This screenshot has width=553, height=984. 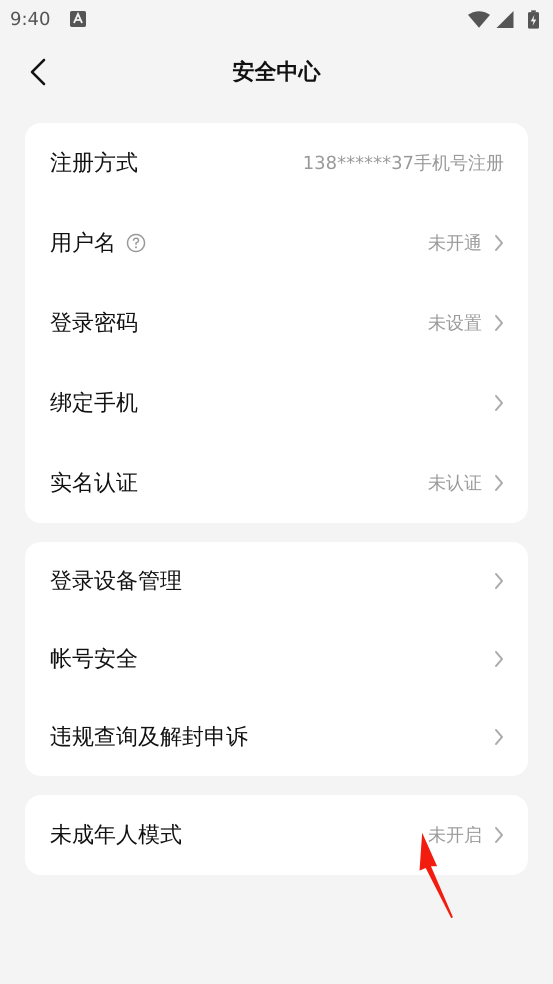 I want to click on settings-row: 注册方式 138******37手机号注册, so click(x=276, y=163).